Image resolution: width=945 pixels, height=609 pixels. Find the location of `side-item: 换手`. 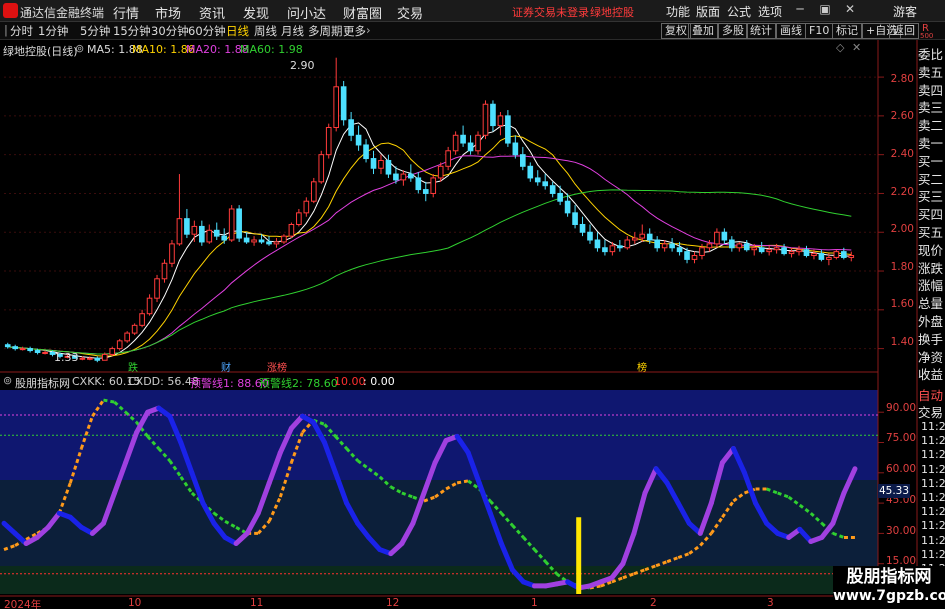

side-item: 换手 is located at coordinates (931, 339).